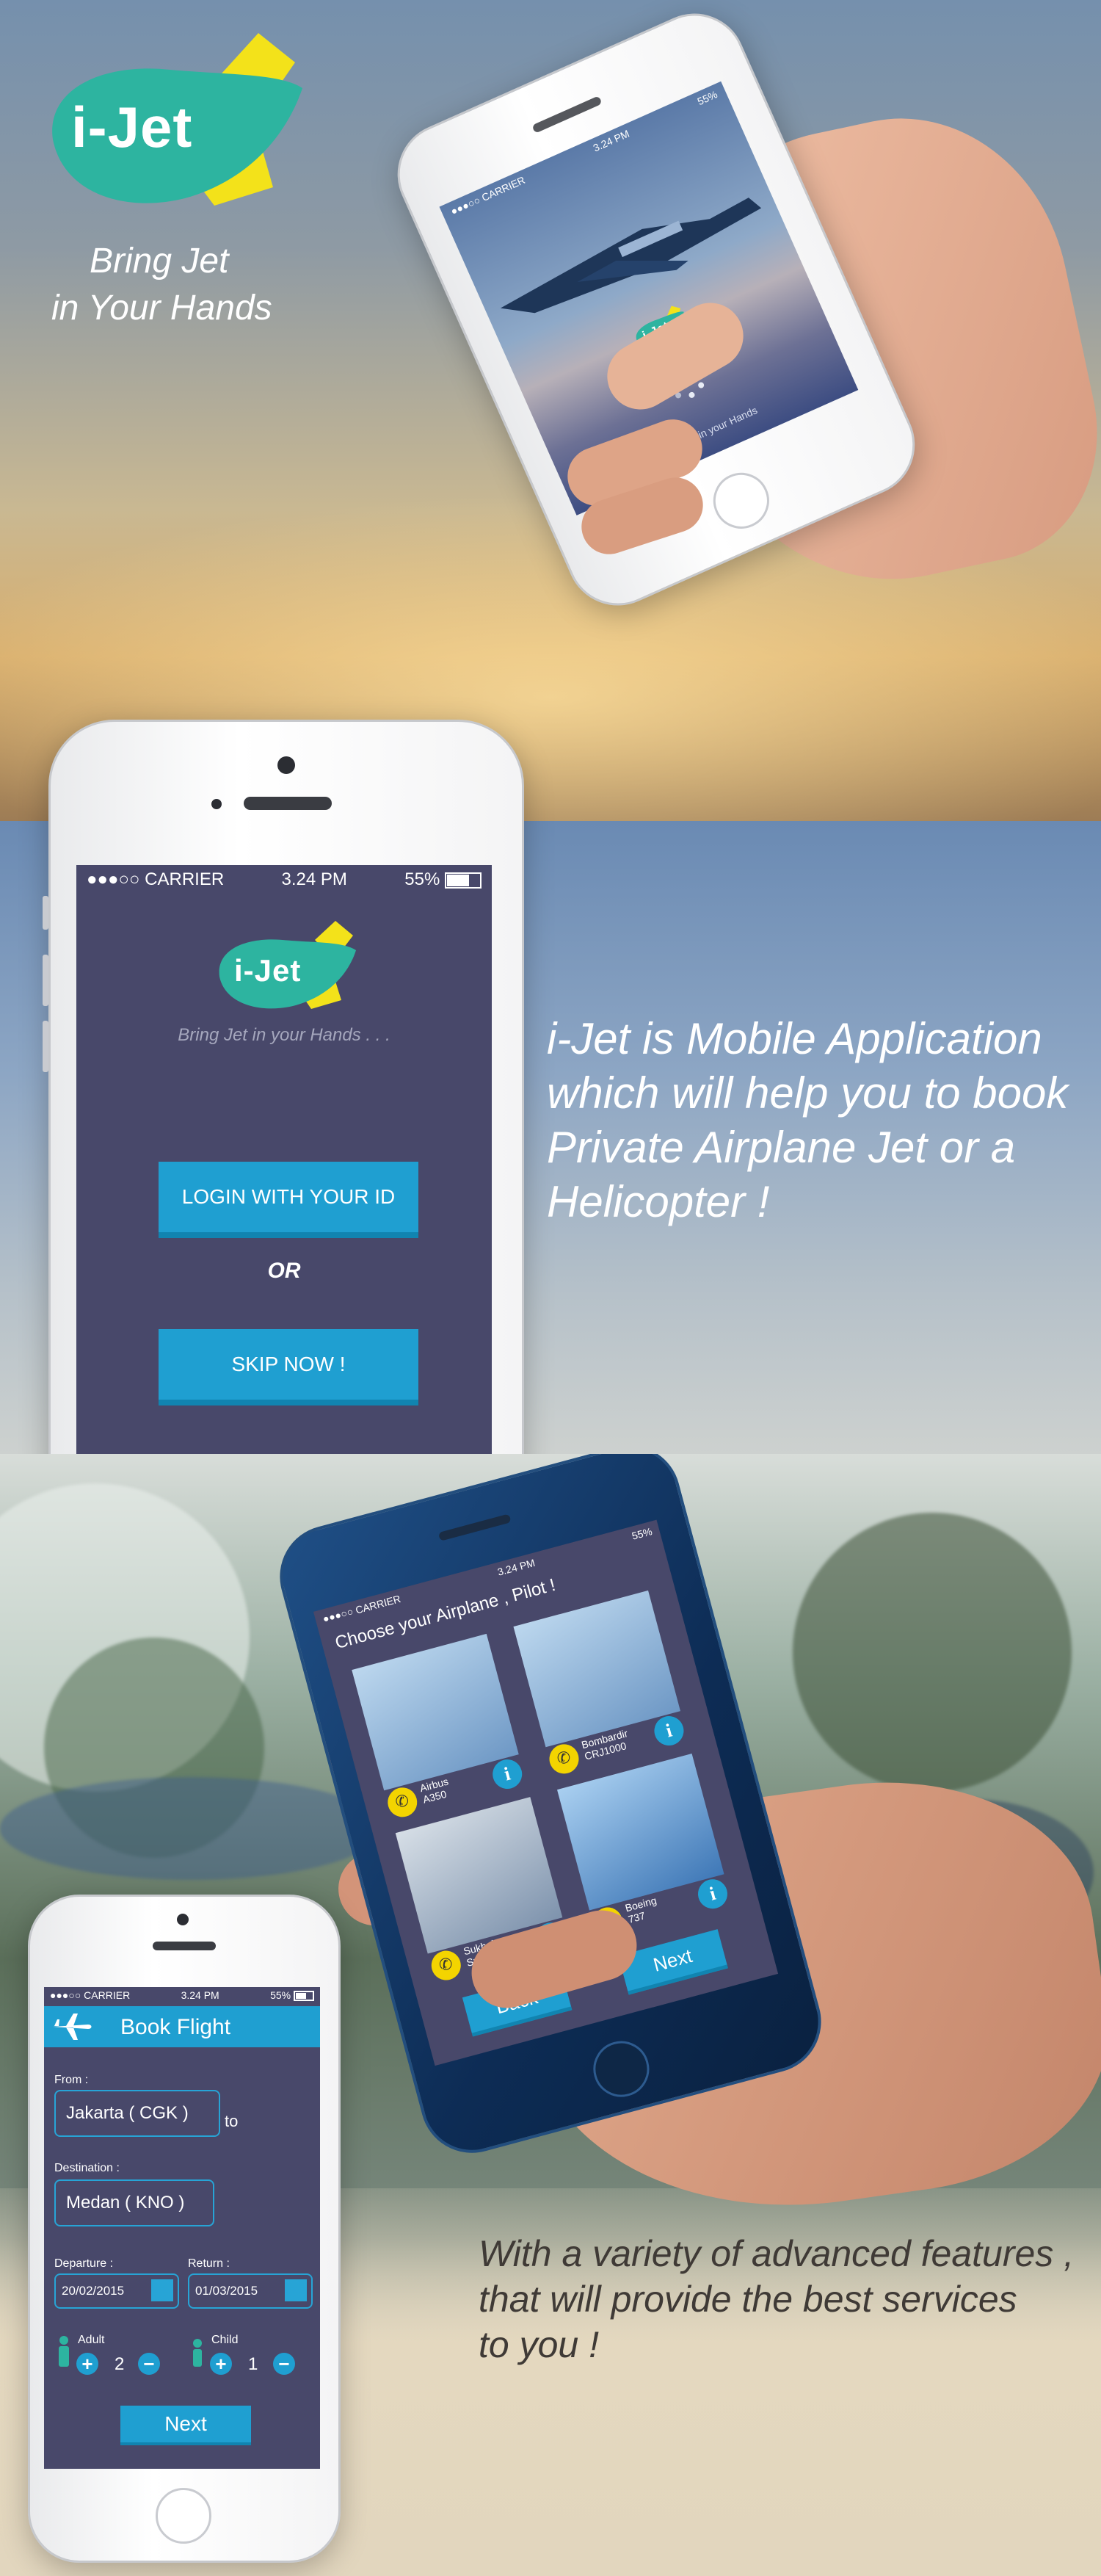 This screenshot has width=1101, height=2576. Describe the element at coordinates (64, 2351) in the screenshot. I see `adult-person-icon` at that location.